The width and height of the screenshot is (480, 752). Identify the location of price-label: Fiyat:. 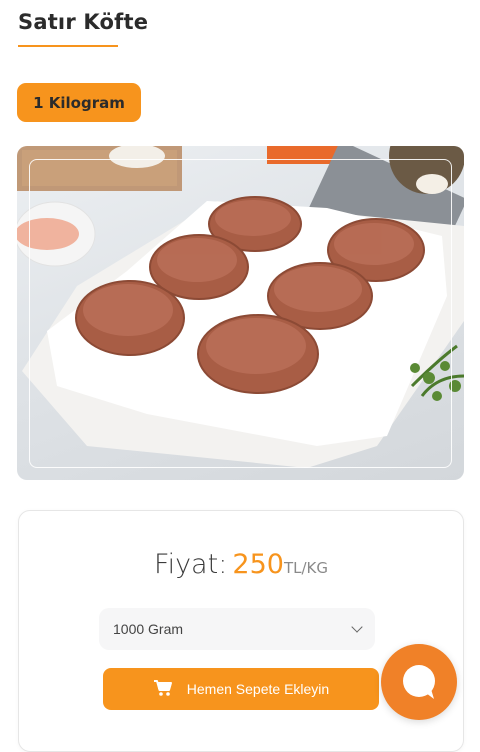
(191, 564).